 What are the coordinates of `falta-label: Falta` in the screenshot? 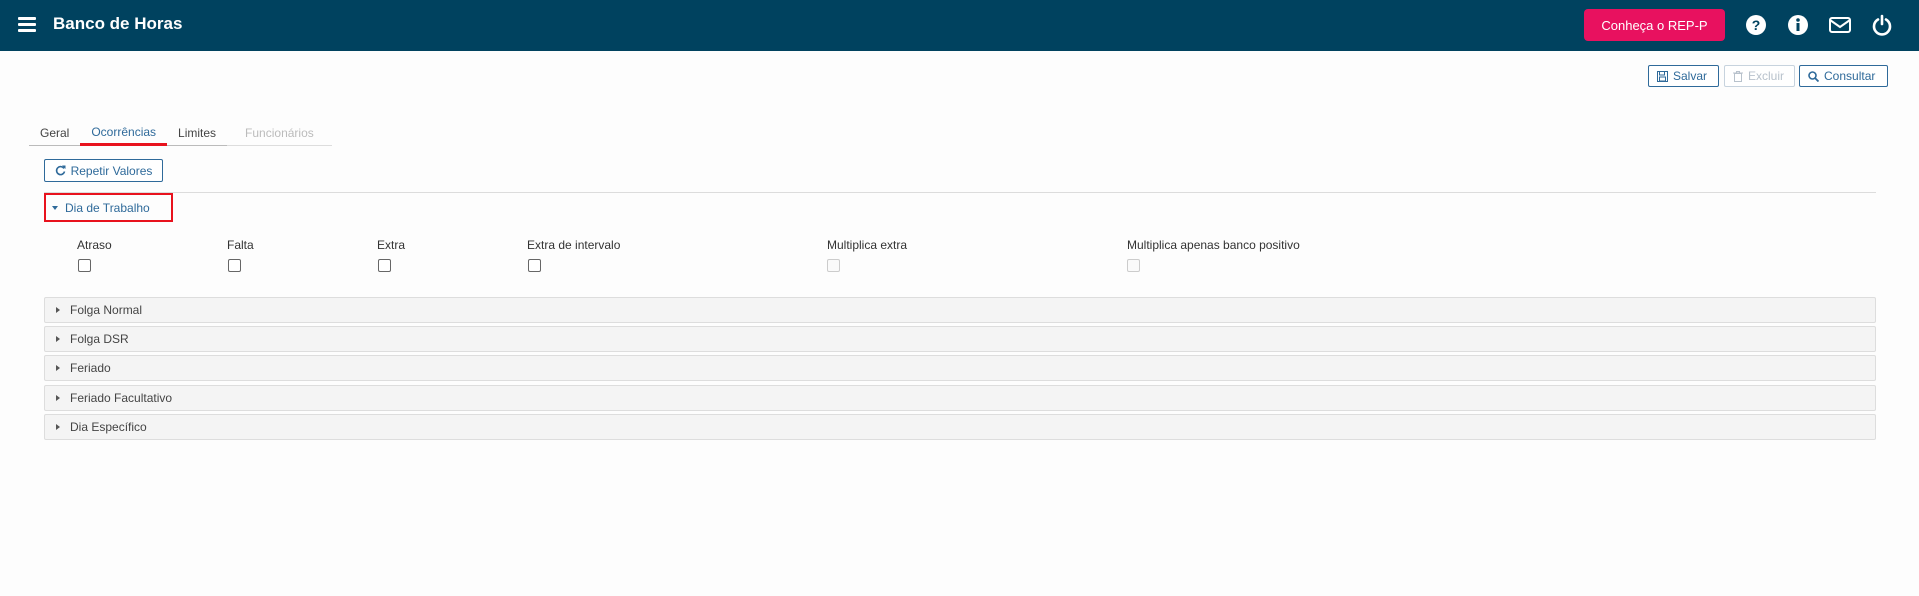 It's located at (240, 245).